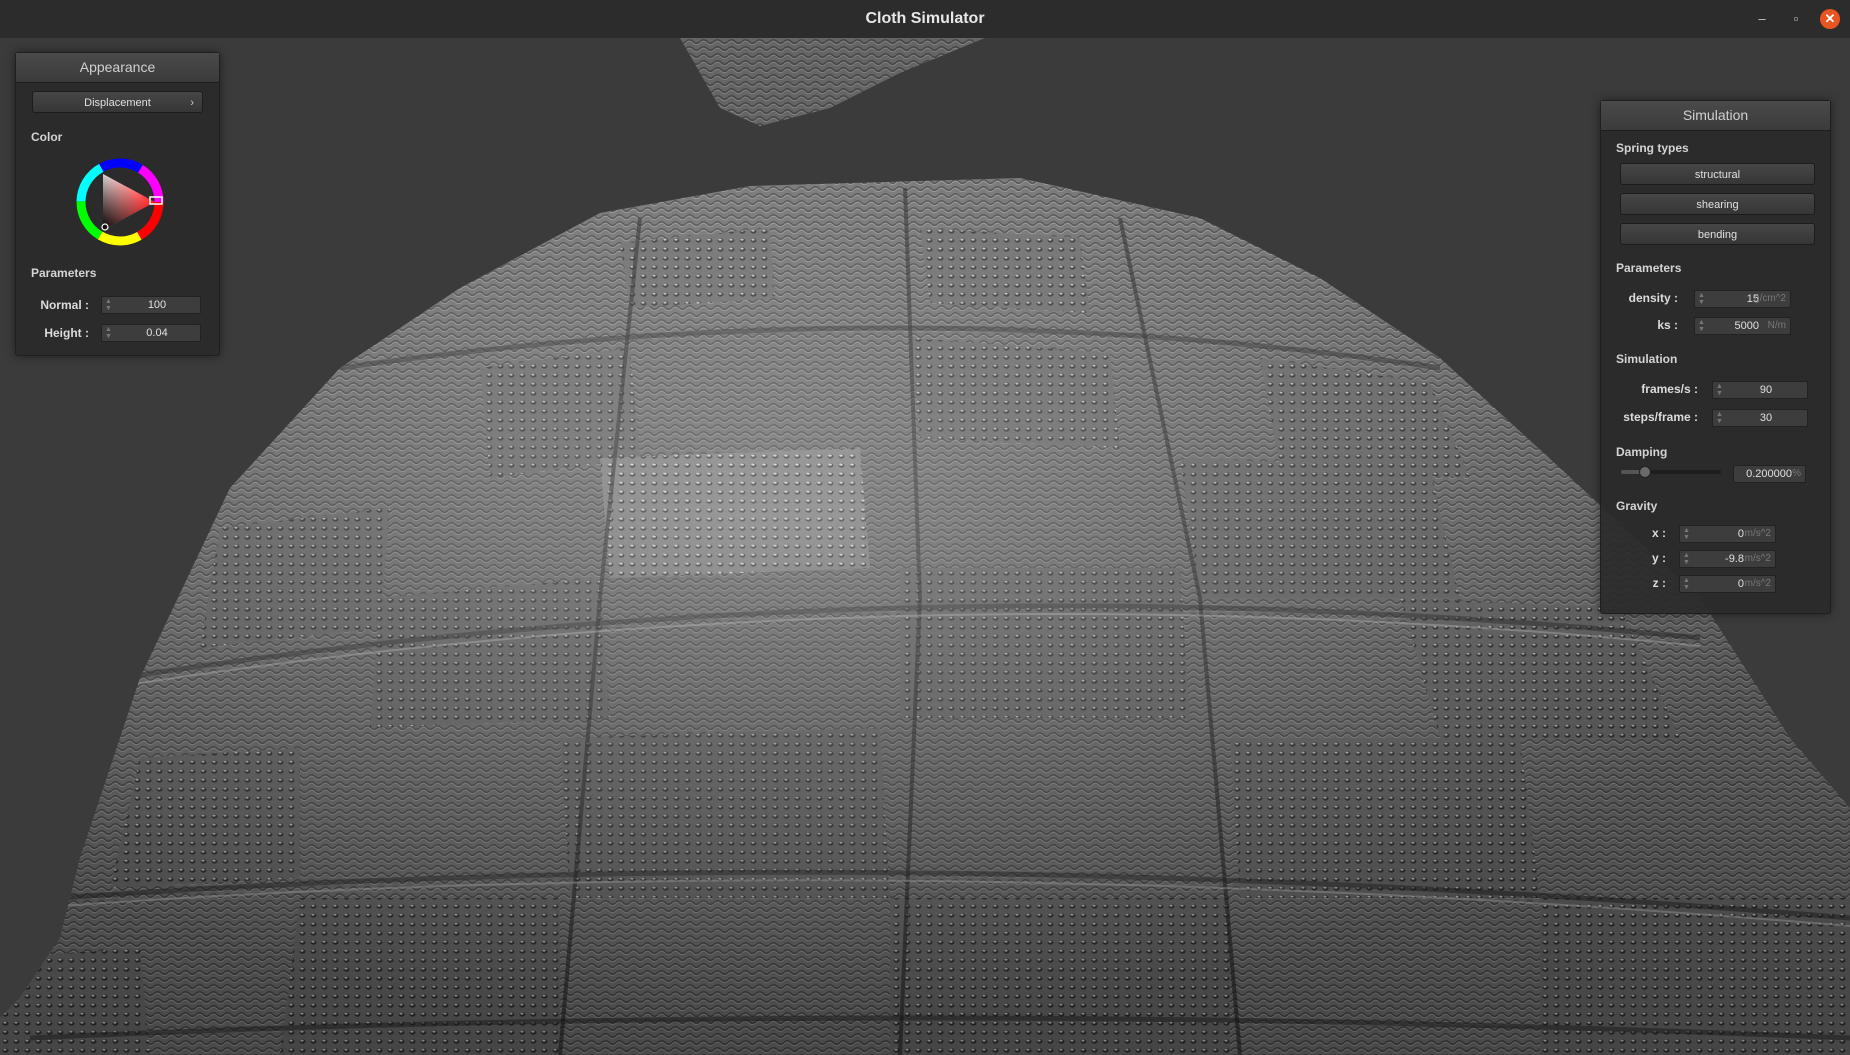 This screenshot has height=1055, width=1850. What do you see at coordinates (157, 305) in the screenshot?
I see `normal-value: 100` at bounding box center [157, 305].